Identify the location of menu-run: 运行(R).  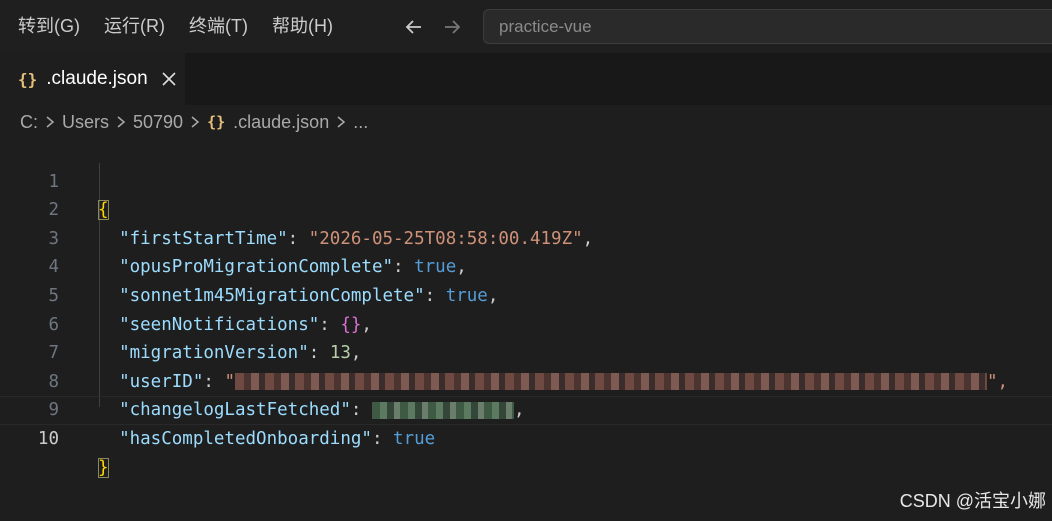
(134, 26).